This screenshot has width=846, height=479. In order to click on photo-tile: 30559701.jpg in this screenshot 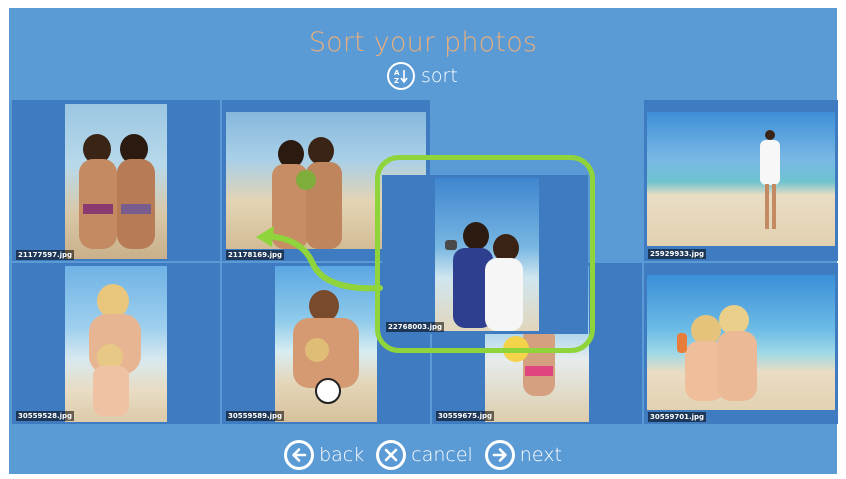, I will do `click(741, 343)`.